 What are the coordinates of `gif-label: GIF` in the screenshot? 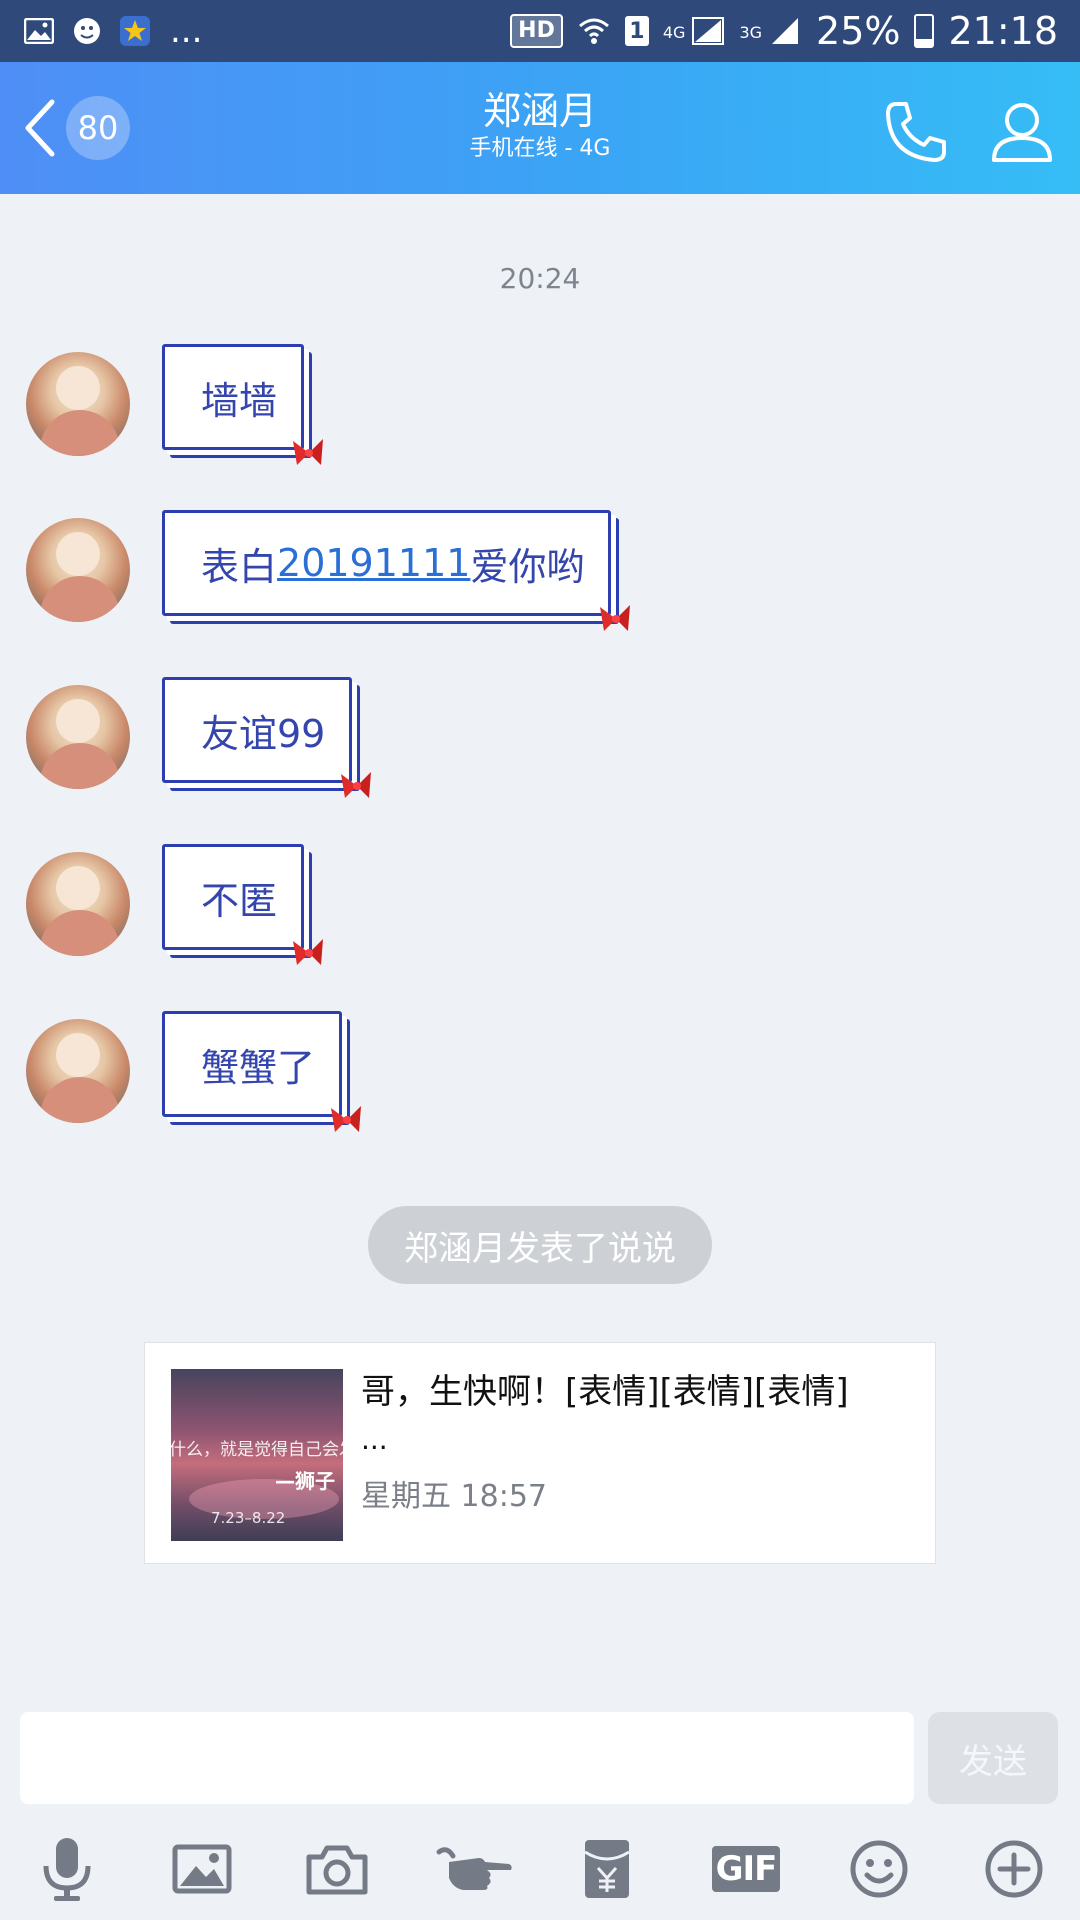 It's located at (746, 1869).